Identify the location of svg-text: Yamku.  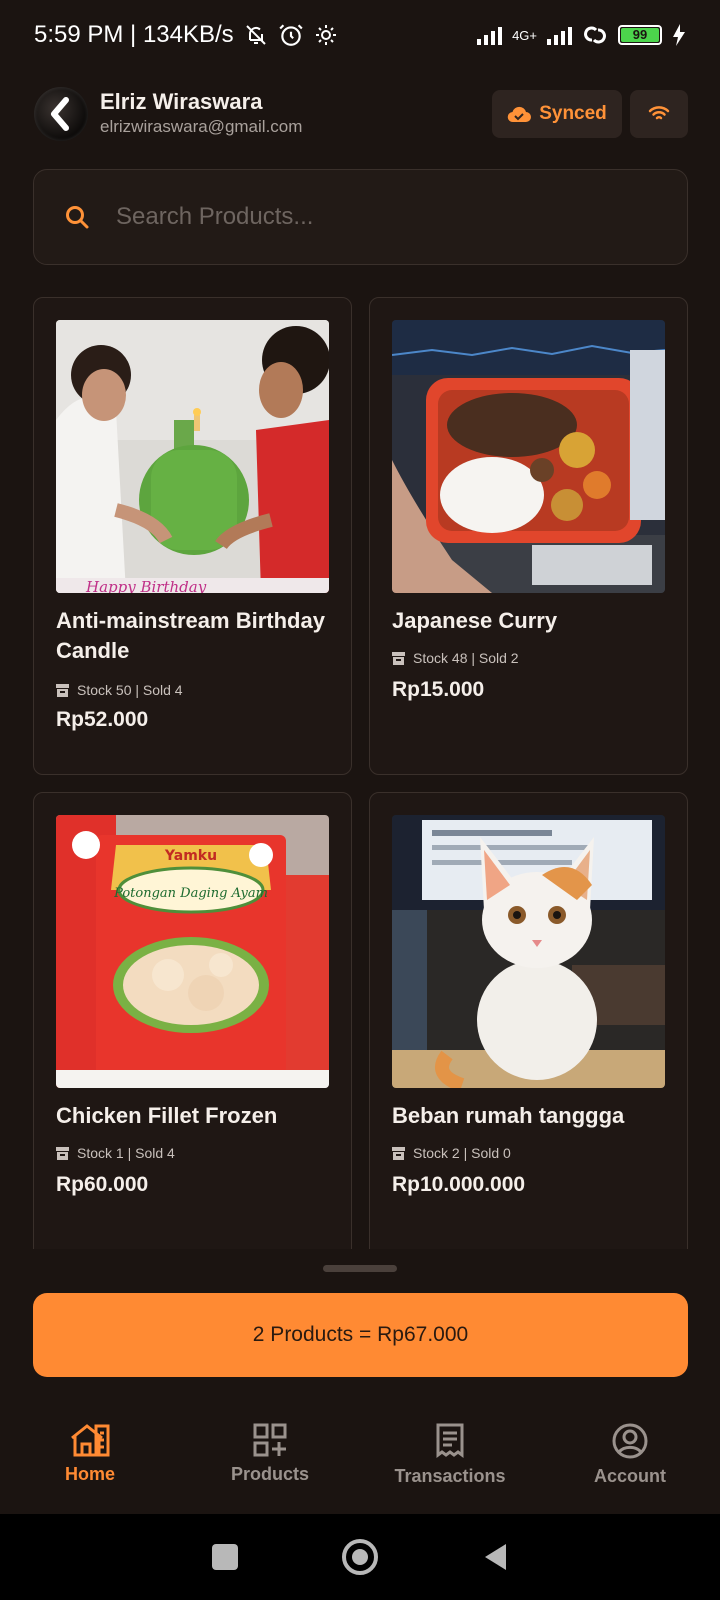
(190, 856).